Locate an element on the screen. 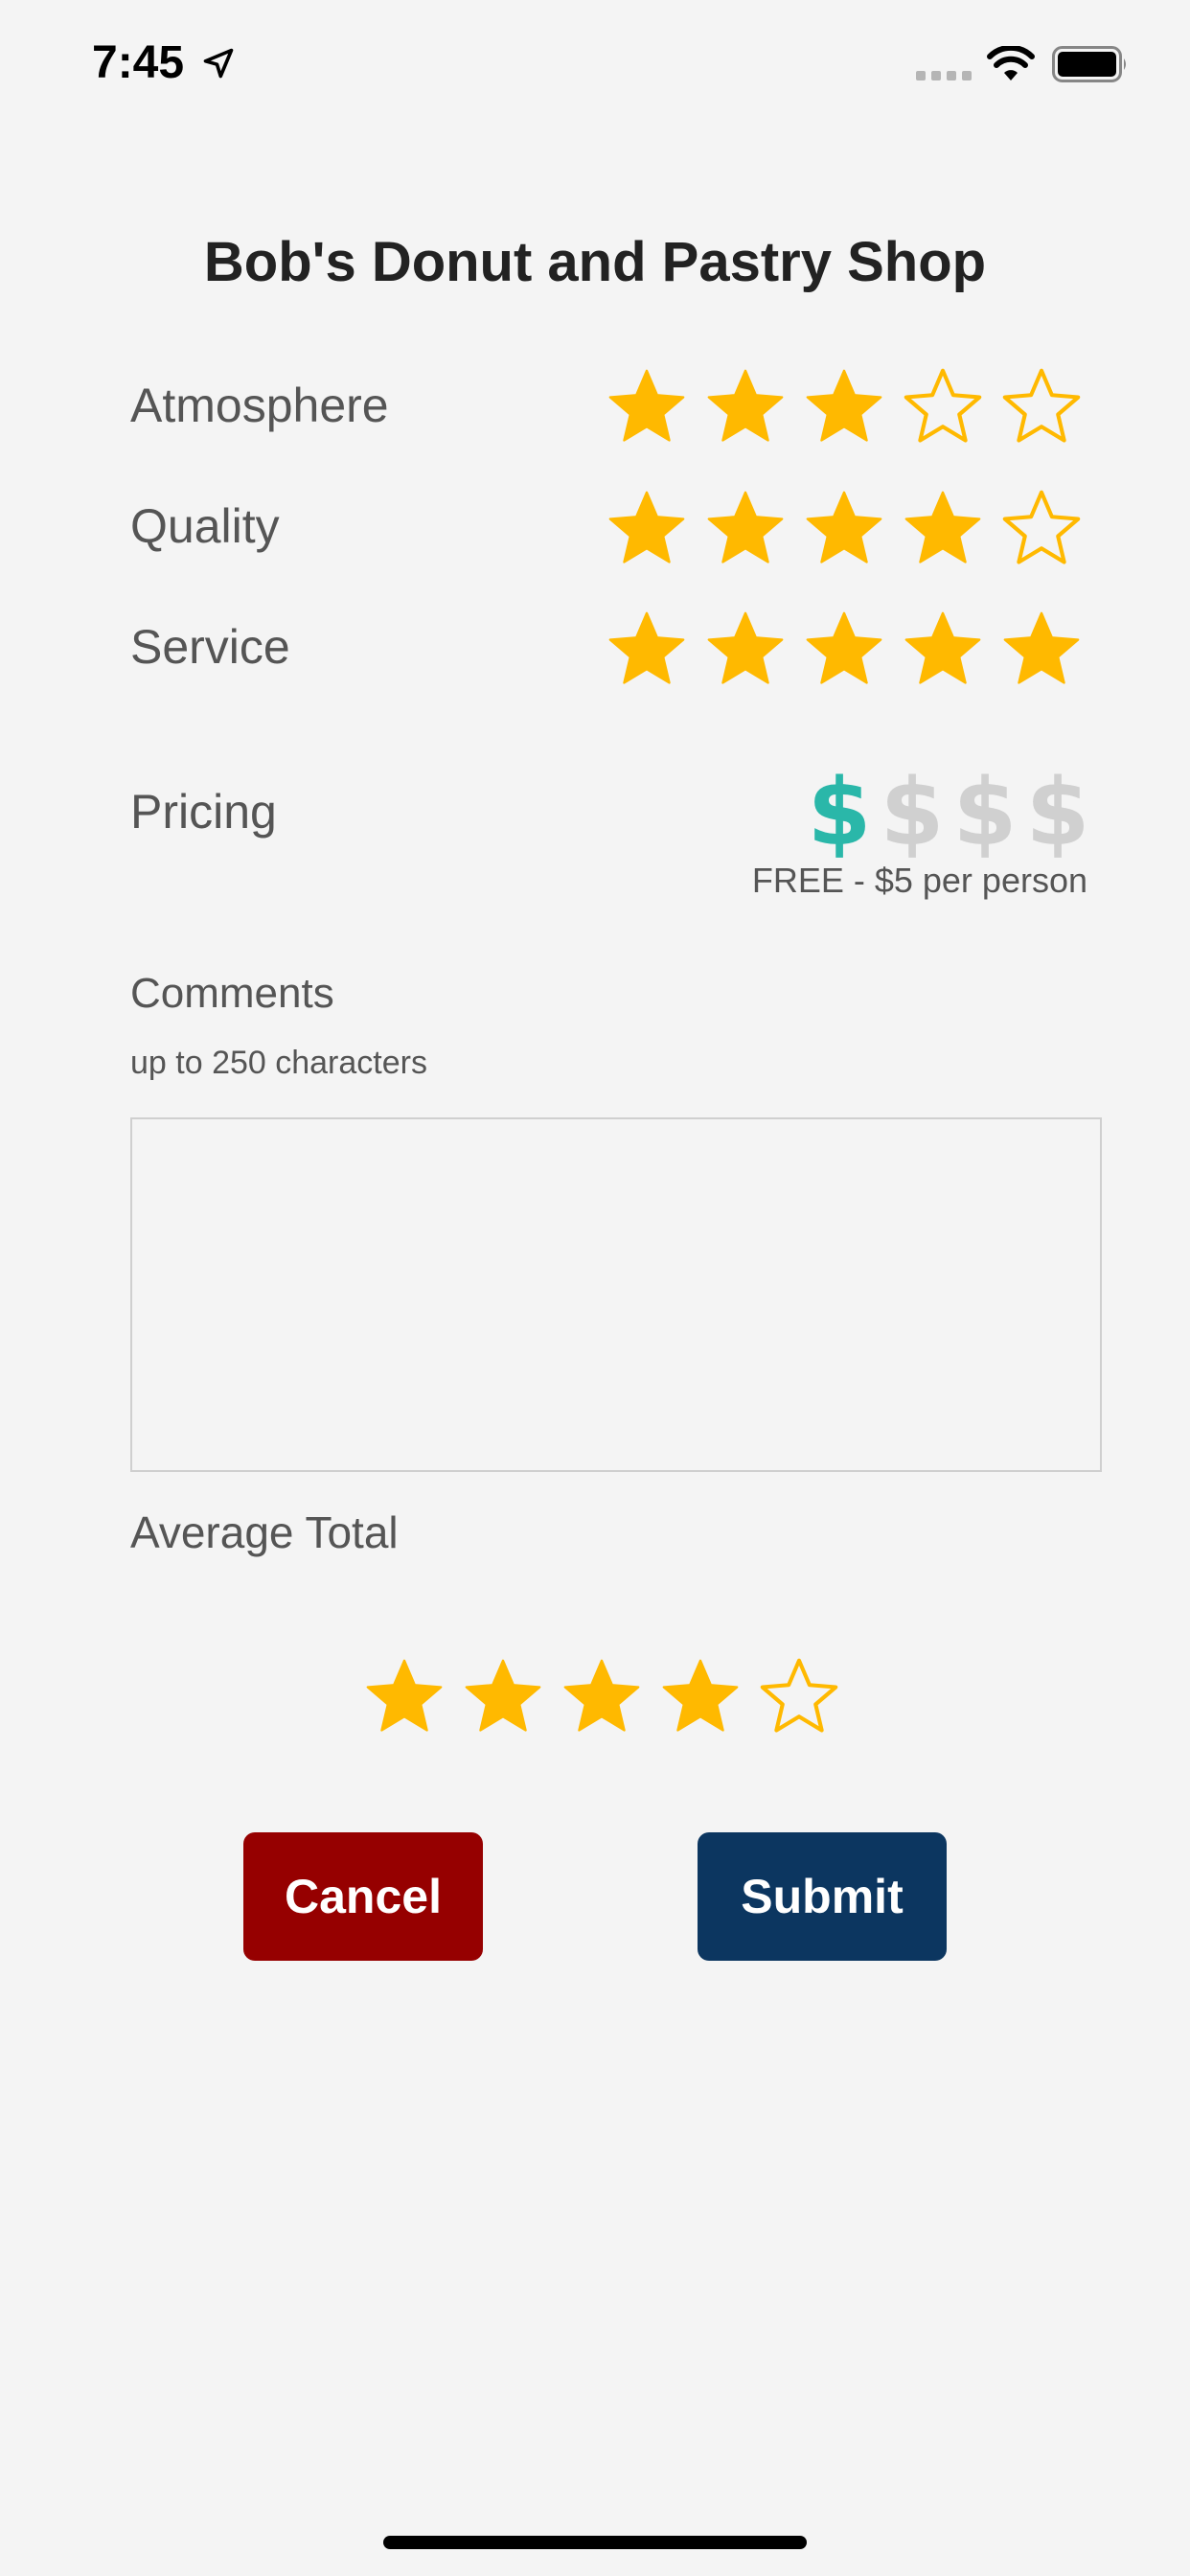  status-time: 7:45 is located at coordinates (139, 63).